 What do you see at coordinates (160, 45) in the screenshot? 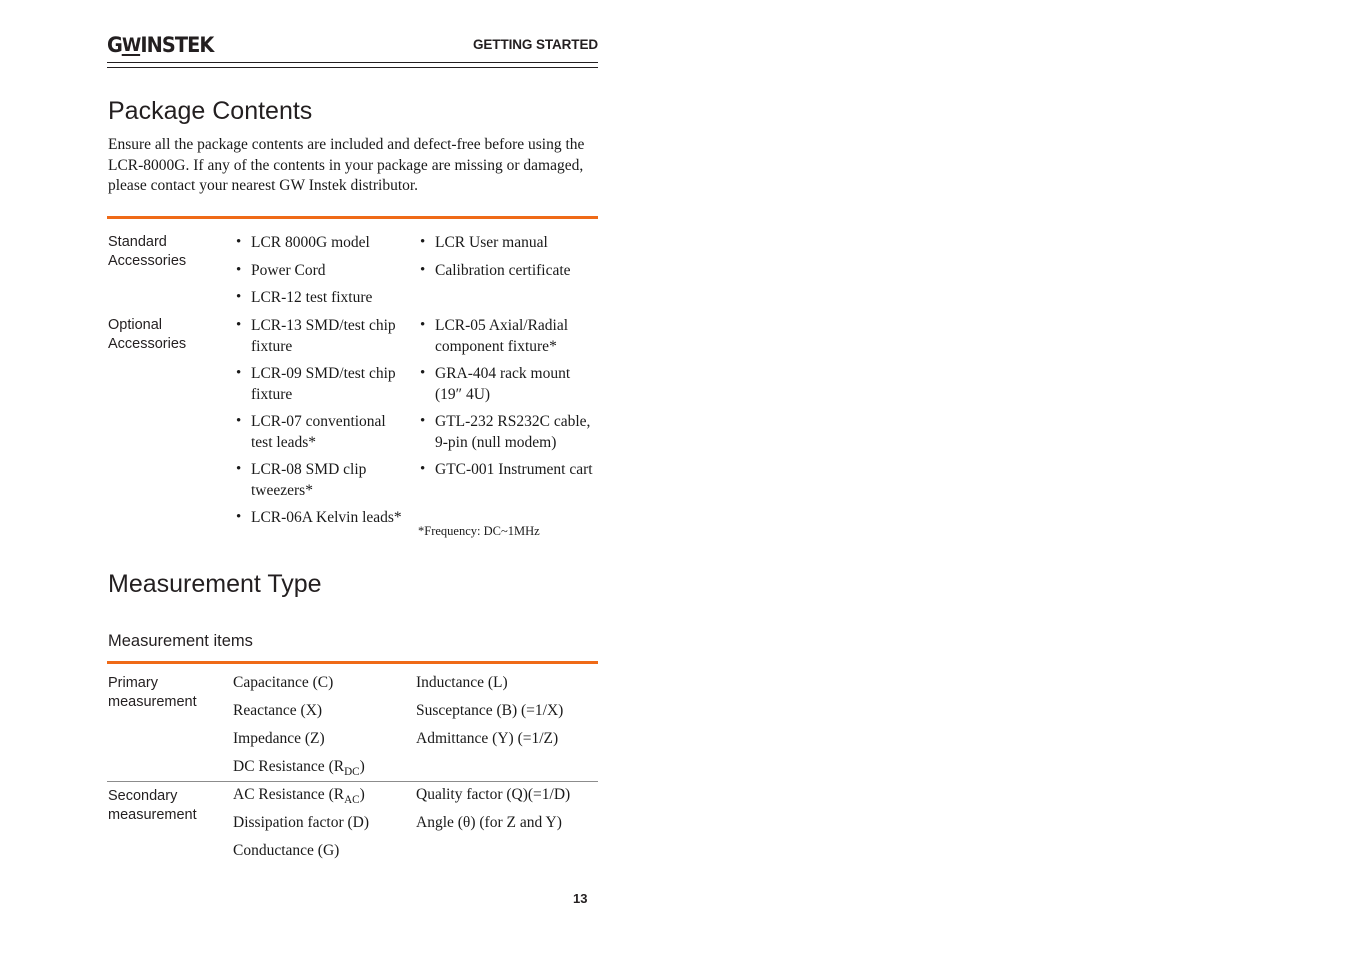
I see `gw-instek-logo: GWINSTEK` at bounding box center [160, 45].